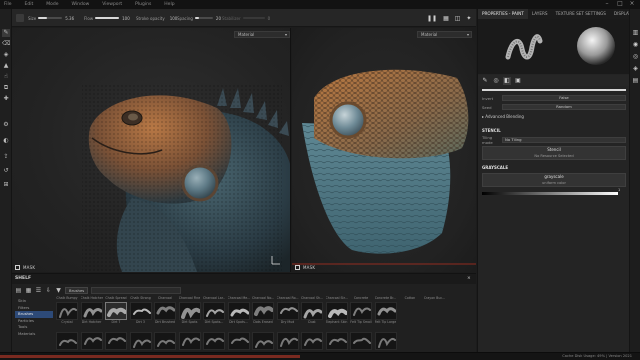 The width and height of the screenshot is (640, 360). Describe the element at coordinates (269, 18) in the screenshot. I see `stabilizer-value: 0` at that location.